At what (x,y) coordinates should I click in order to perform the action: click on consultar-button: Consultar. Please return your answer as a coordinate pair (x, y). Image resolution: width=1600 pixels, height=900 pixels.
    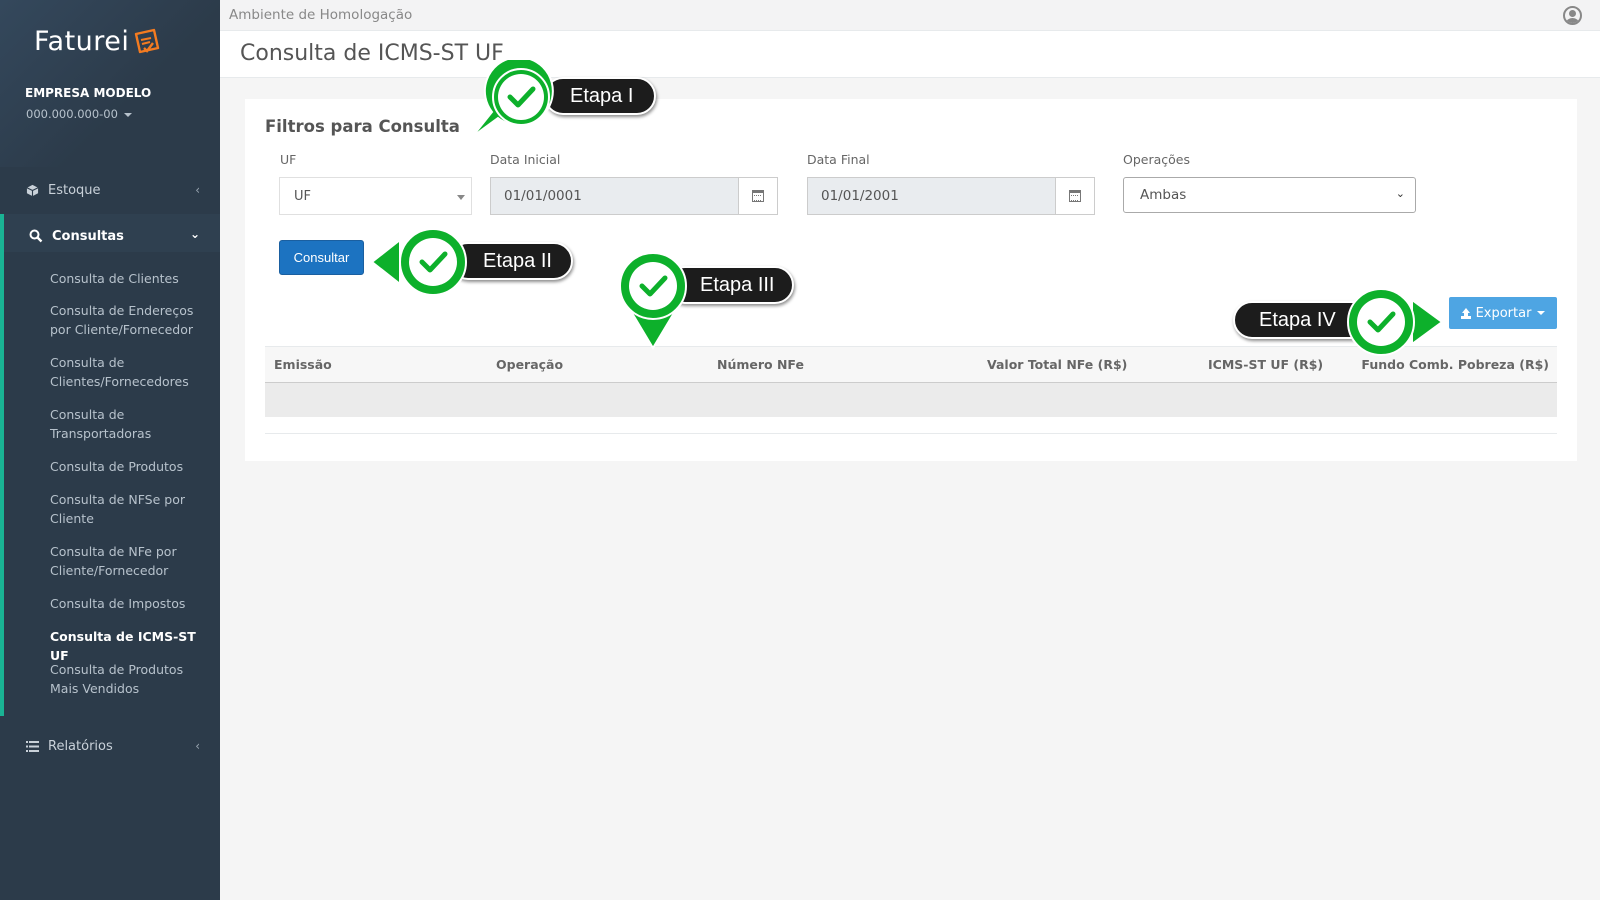
    Looking at the image, I should click on (321, 257).